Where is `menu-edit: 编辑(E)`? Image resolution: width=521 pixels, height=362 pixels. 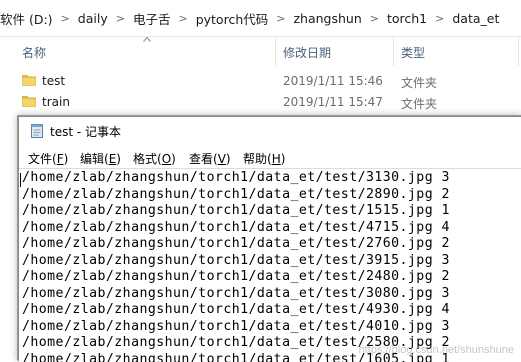
menu-edit: 编辑(E) is located at coordinates (100, 158).